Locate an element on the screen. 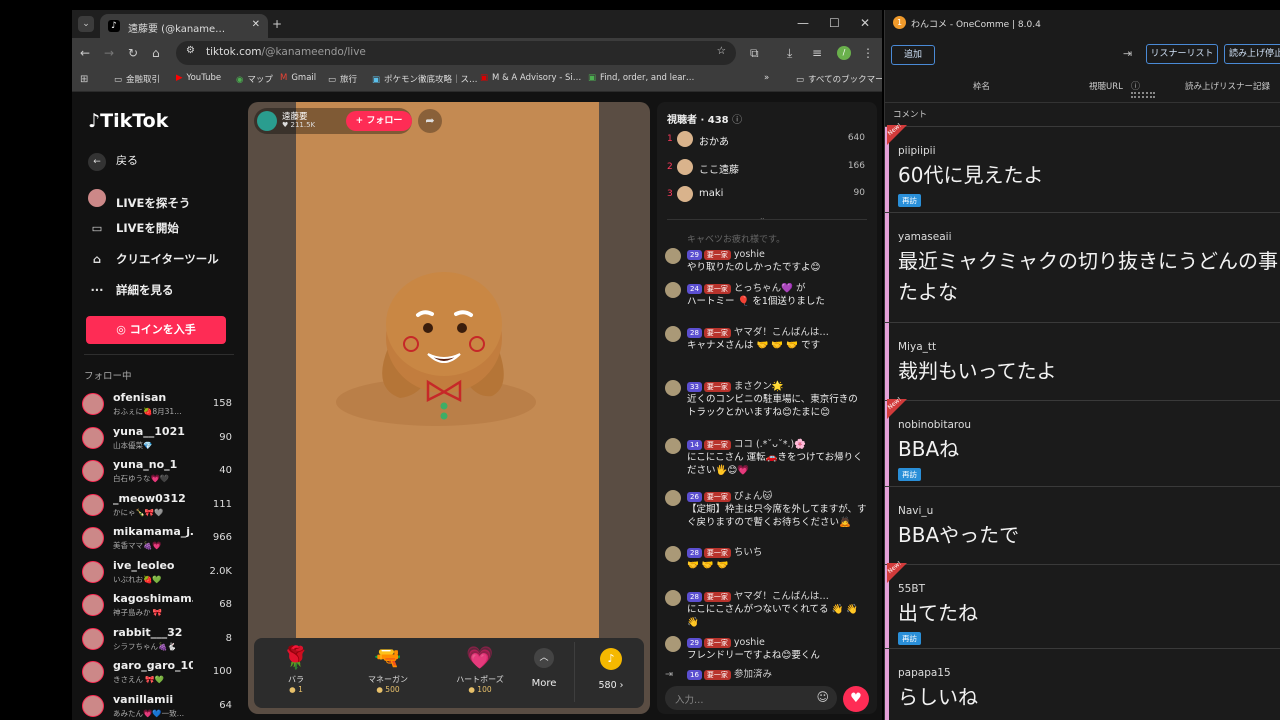 The image size is (1280, 720). window-close-icon: ✕ is located at coordinates (865, 23).